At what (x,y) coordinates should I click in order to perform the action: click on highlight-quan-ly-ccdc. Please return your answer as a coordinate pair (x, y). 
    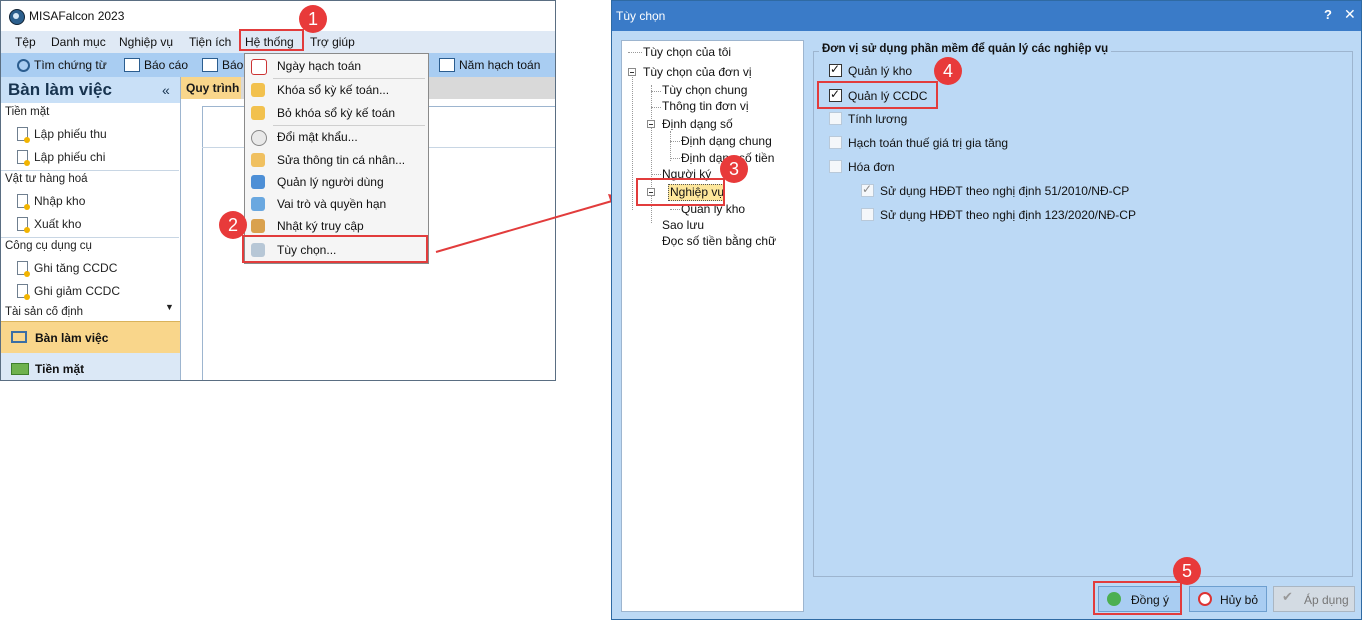
    Looking at the image, I should click on (877, 95).